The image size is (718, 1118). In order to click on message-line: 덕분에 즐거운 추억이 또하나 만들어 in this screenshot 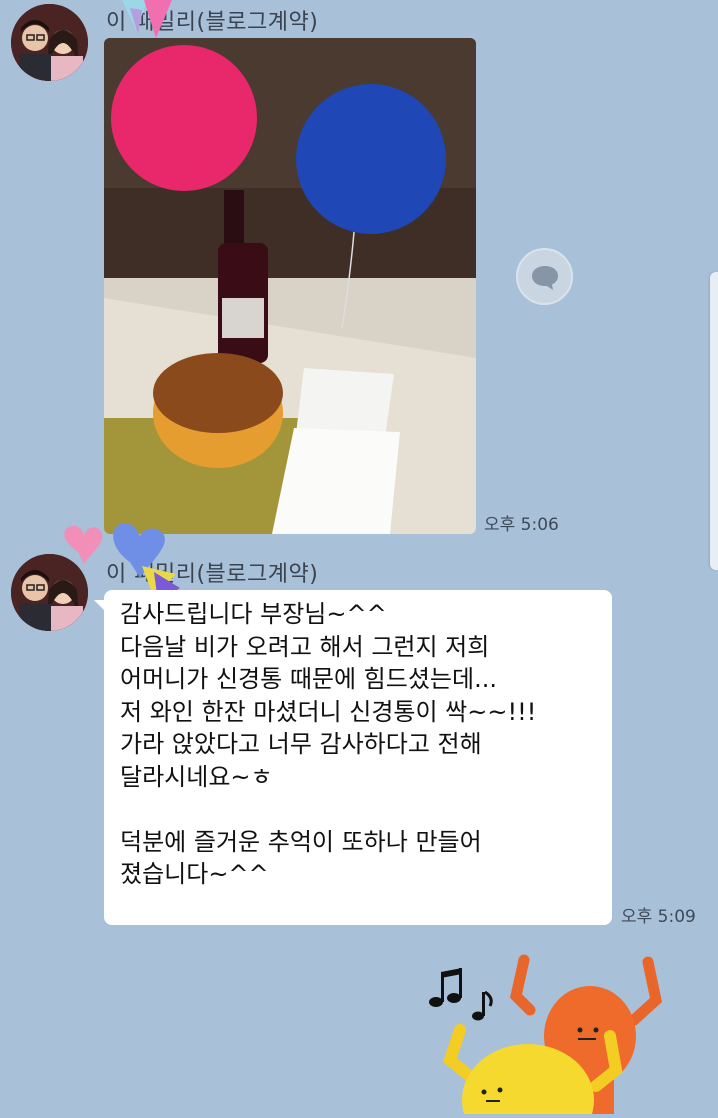, I will do `click(301, 841)`.